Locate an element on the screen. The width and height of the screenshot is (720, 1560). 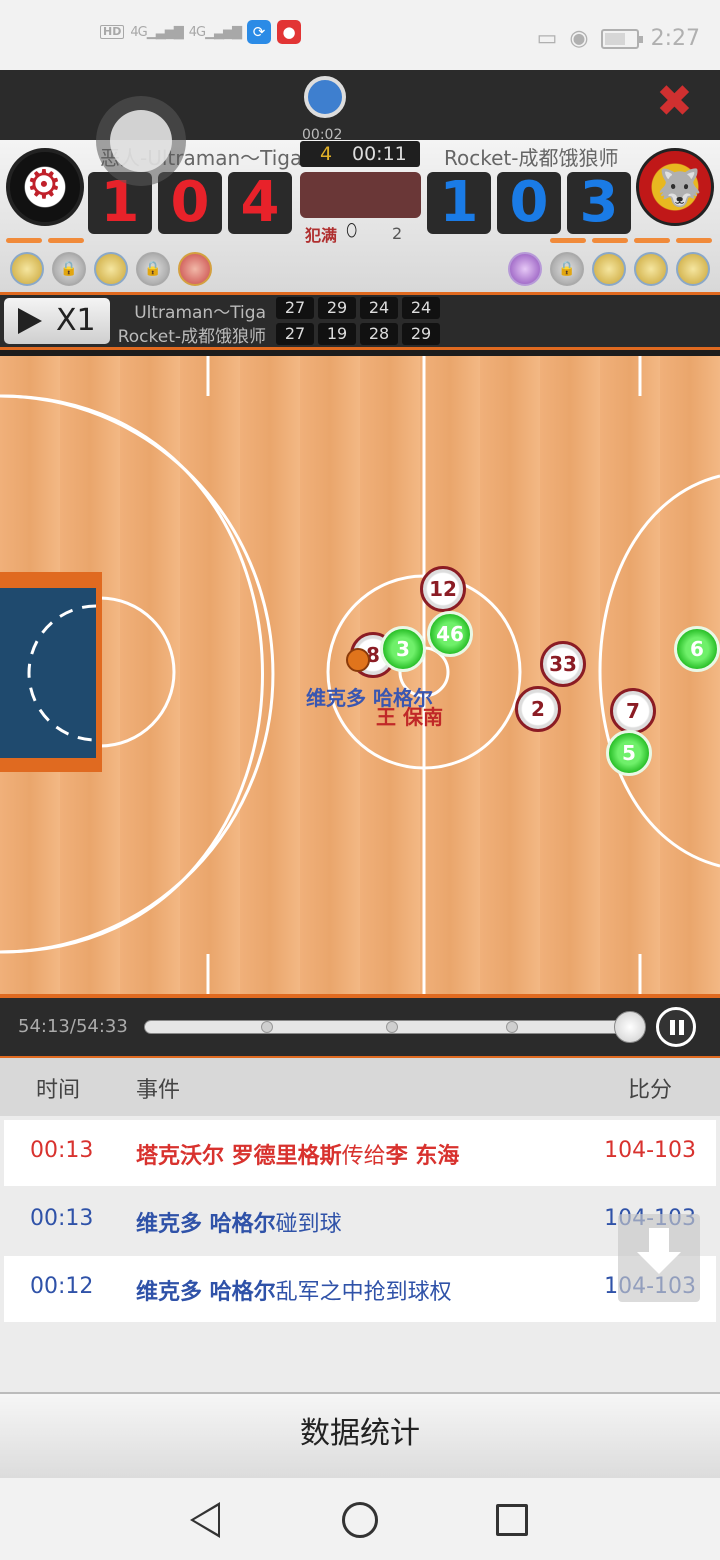
pause-icon is located at coordinates (676, 1027).